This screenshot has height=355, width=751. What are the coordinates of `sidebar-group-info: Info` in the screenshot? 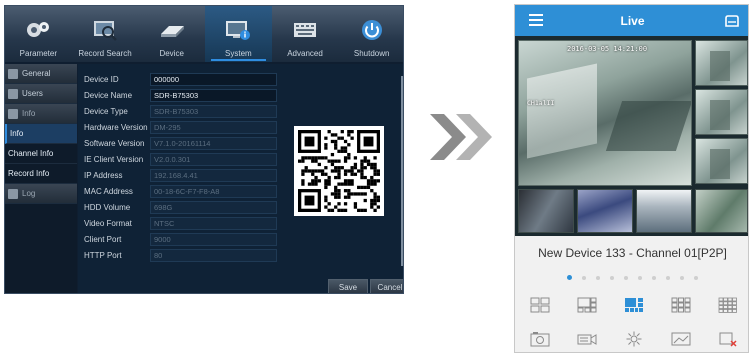 It's located at (41, 114).